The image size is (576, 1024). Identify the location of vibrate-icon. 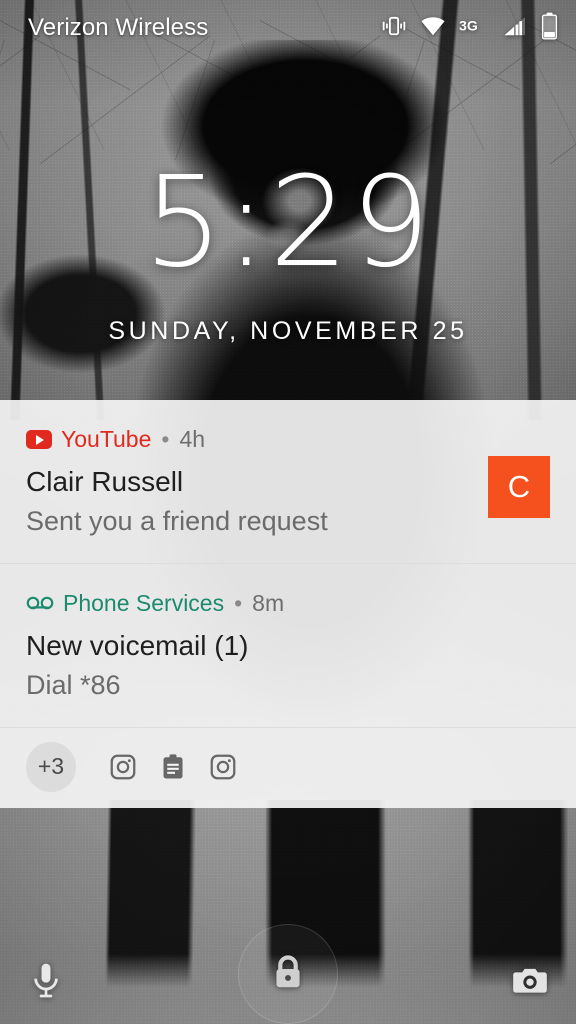
(394, 28).